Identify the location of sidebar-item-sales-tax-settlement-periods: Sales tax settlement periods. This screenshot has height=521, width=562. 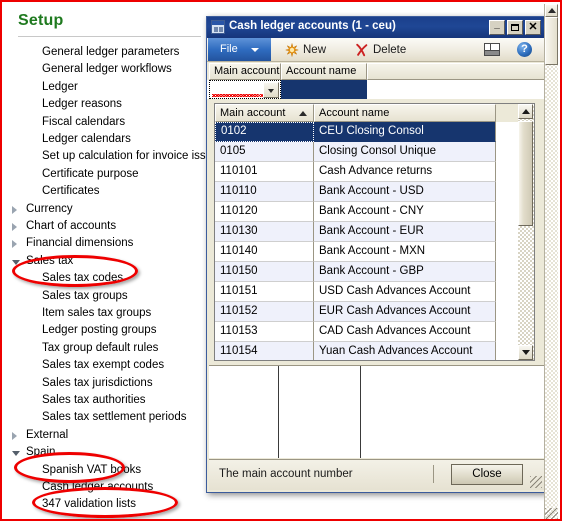
(106, 417).